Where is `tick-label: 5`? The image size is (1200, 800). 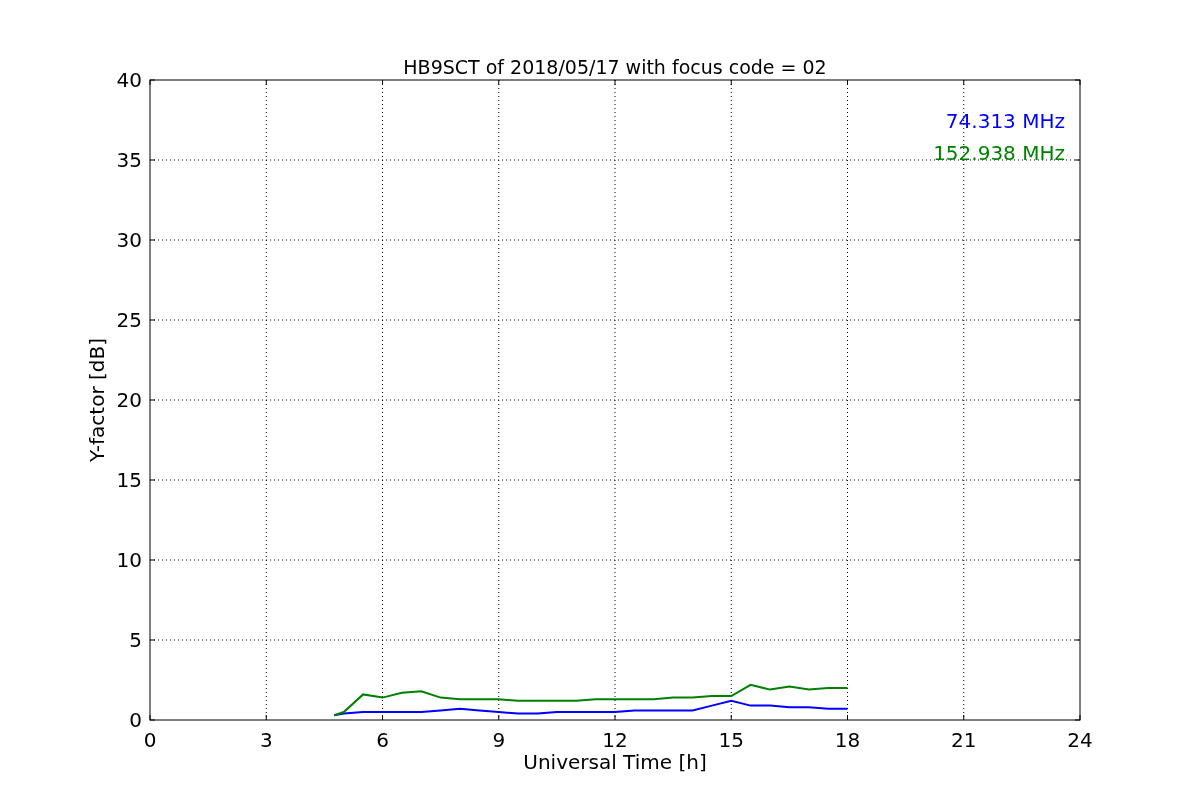
tick-label: 5 is located at coordinates (135, 640).